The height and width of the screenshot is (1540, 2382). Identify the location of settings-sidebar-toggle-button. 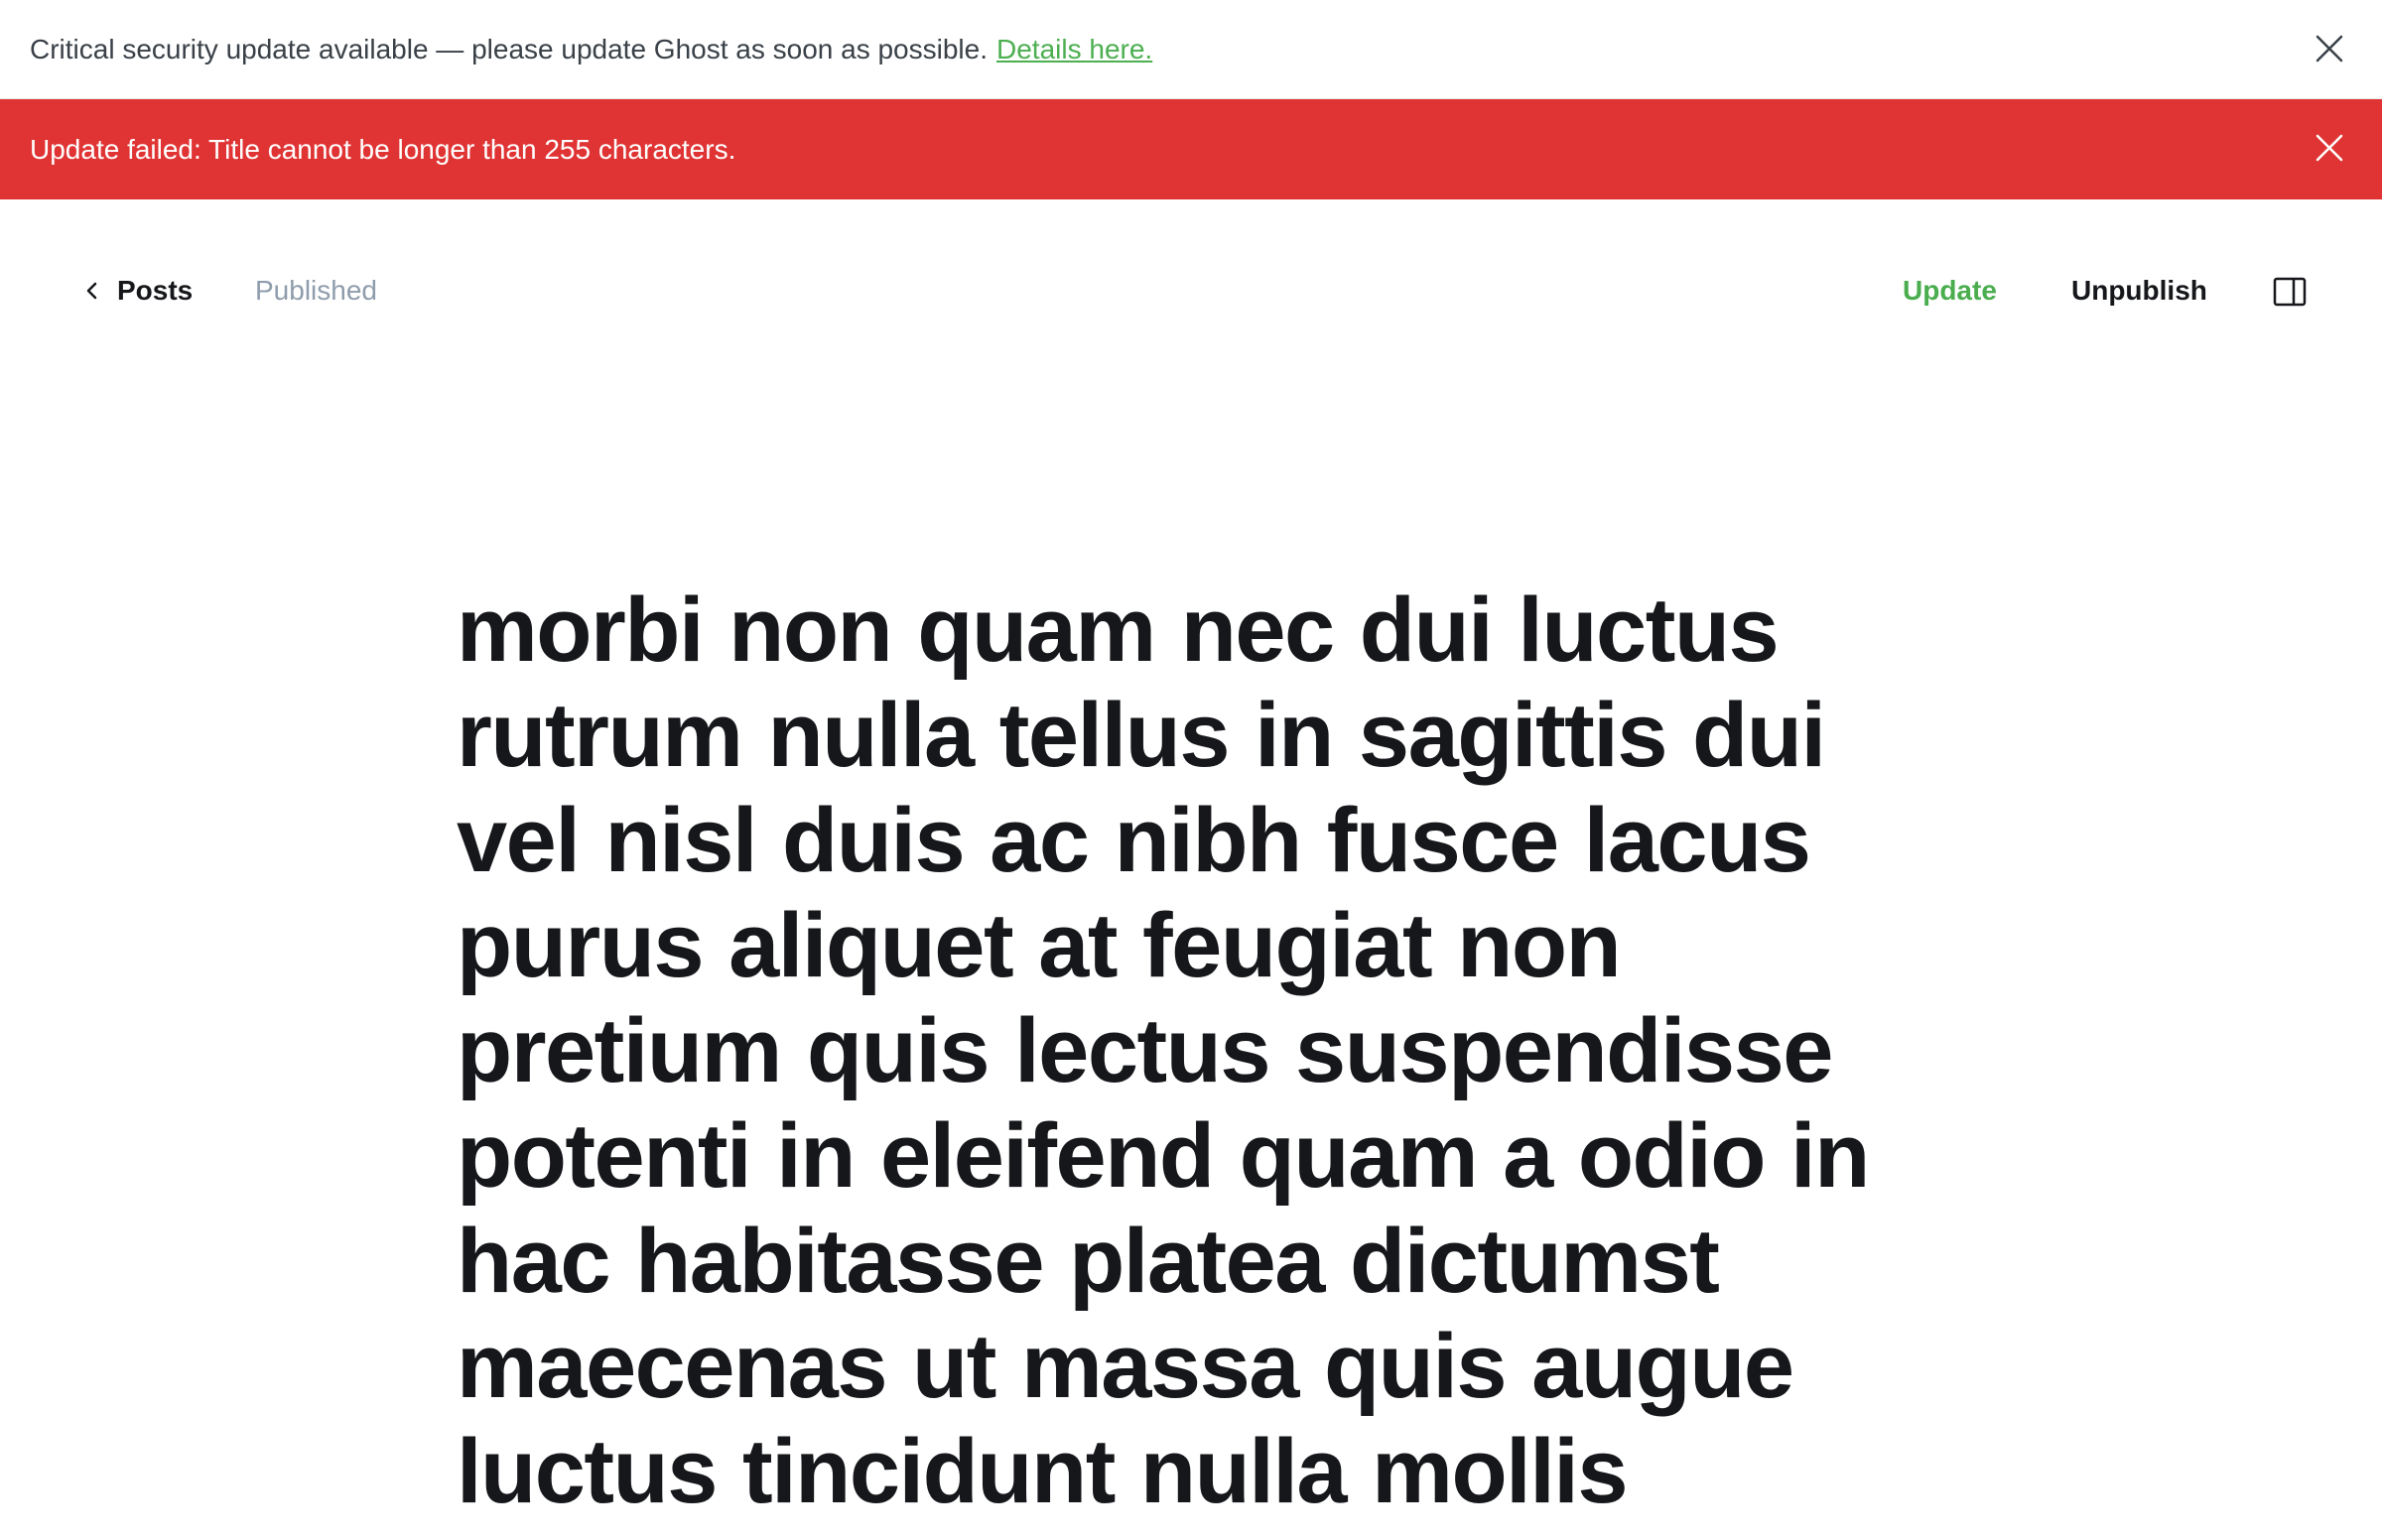
(2290, 292).